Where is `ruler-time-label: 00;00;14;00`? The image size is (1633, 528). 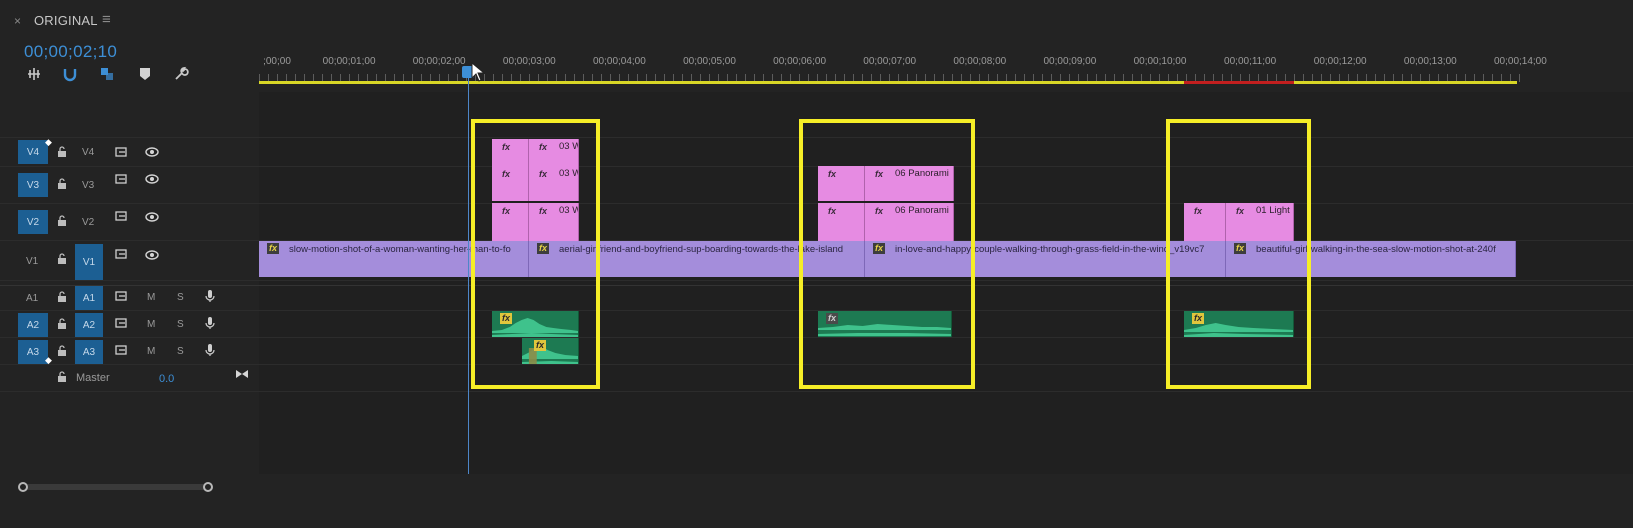 ruler-time-label: 00;00;14;00 is located at coordinates (1520, 61).